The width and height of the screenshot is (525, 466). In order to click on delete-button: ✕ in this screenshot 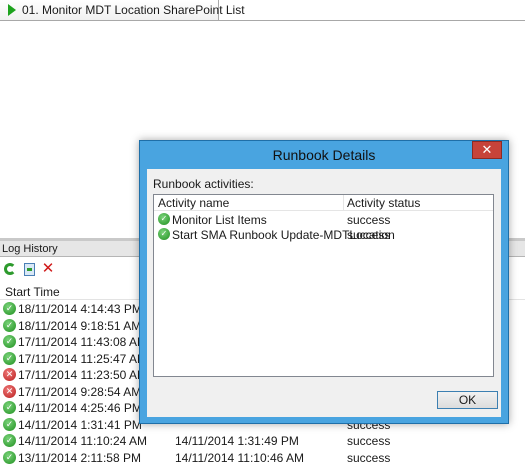, I will do `click(48, 269)`.